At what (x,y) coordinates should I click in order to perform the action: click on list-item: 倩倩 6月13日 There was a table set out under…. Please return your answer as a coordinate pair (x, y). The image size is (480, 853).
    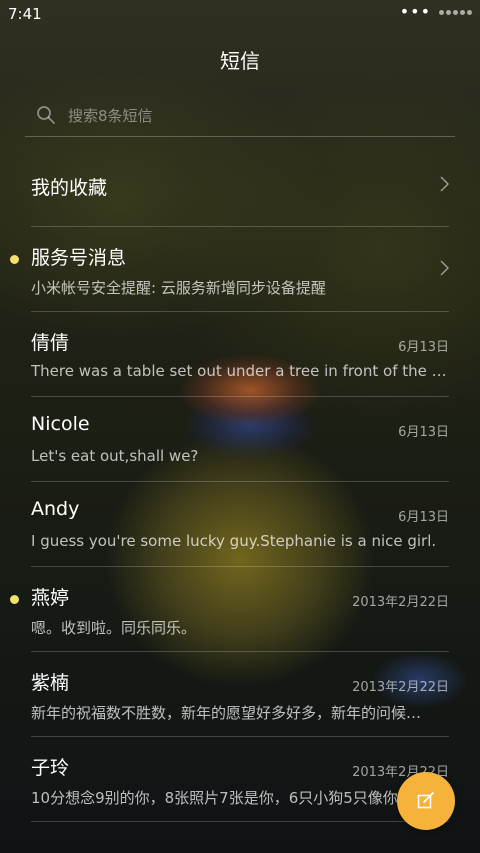
    Looking at the image, I should click on (240, 354).